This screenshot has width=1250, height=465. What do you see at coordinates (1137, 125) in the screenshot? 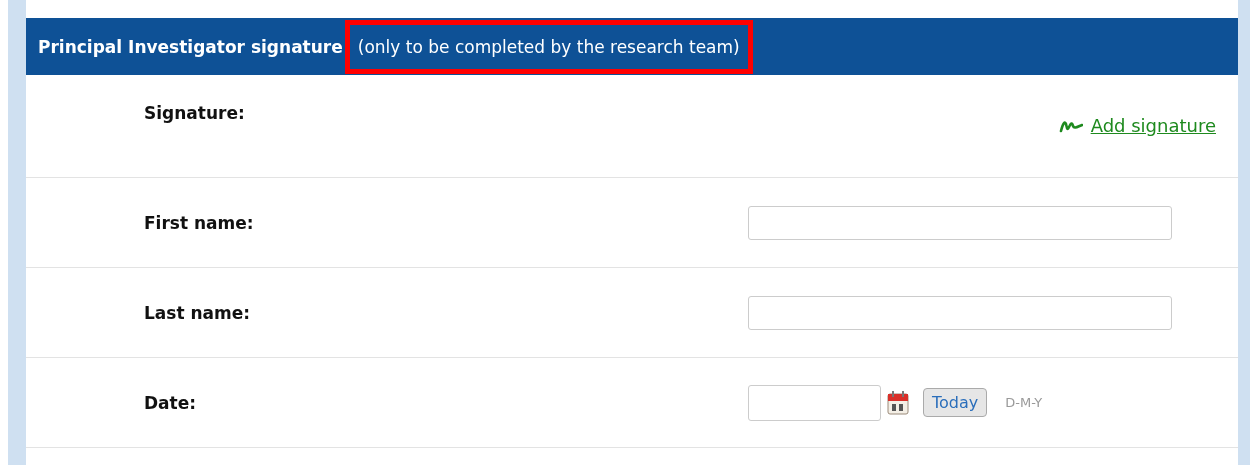
I see `add-signature-link: Add signature` at bounding box center [1137, 125].